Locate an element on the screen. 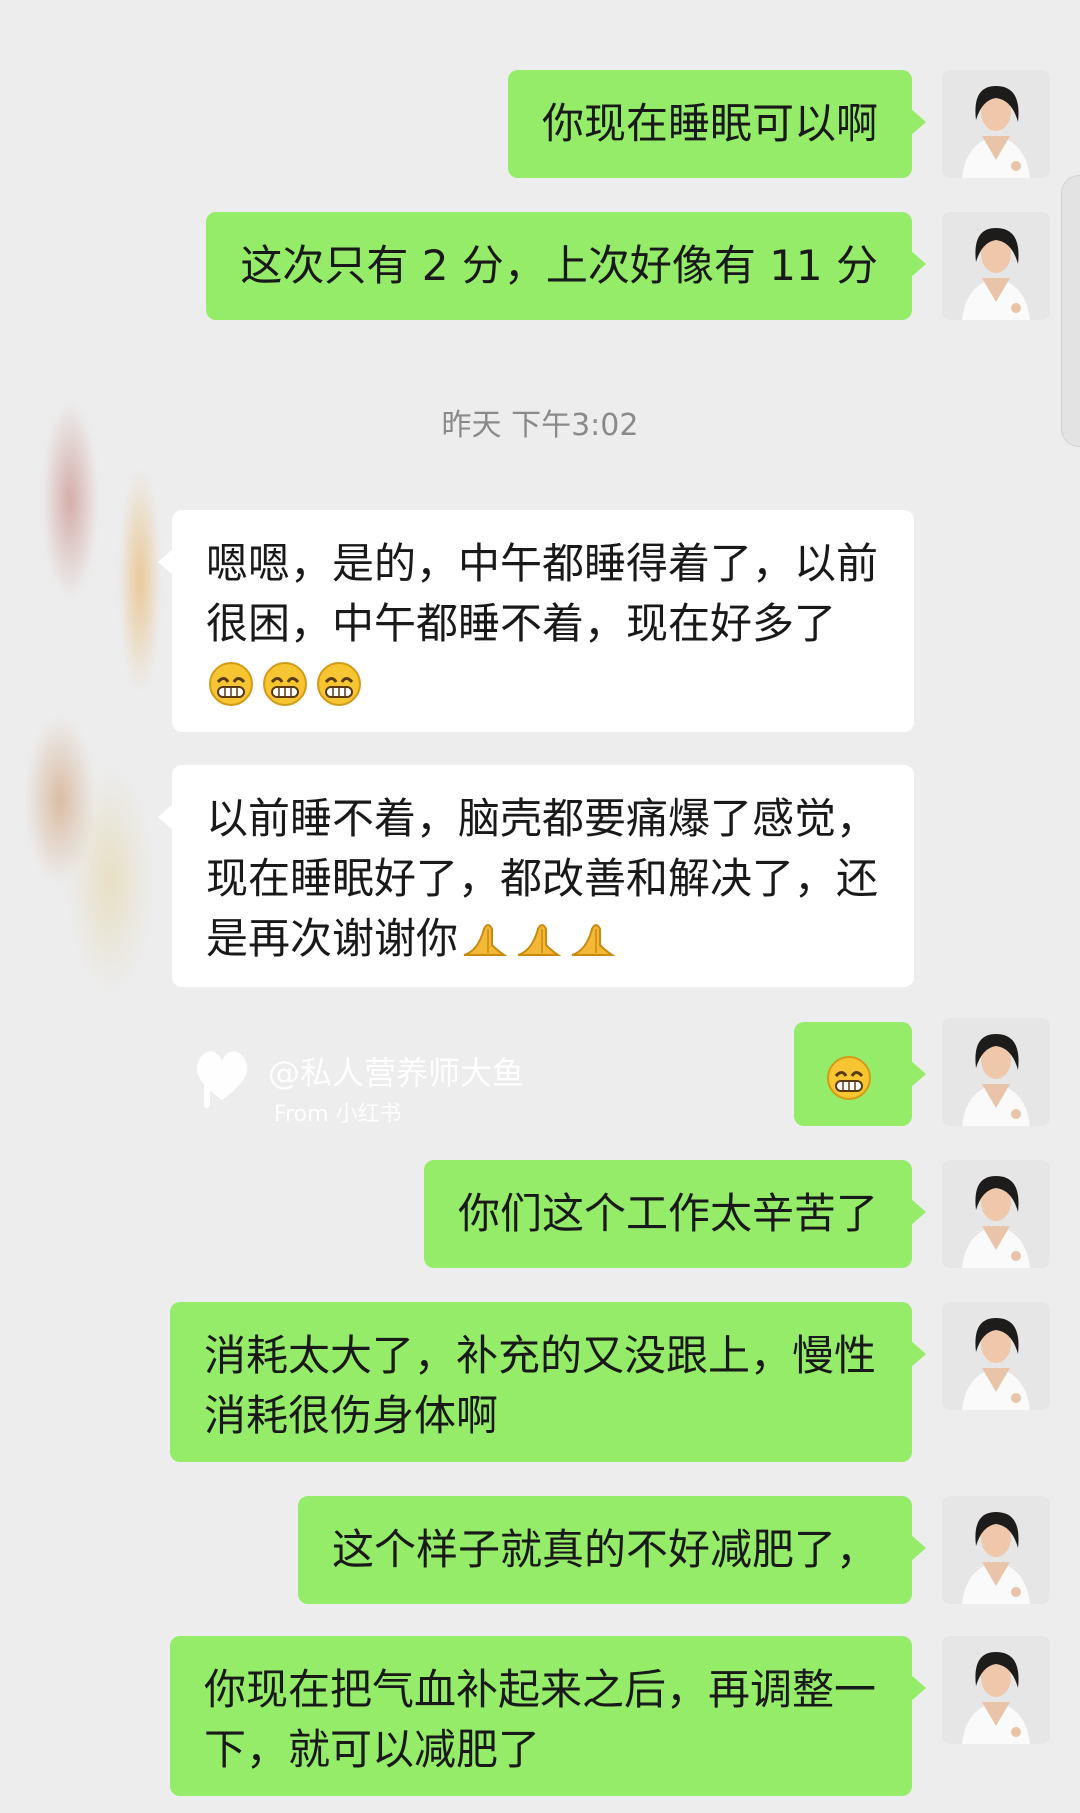  message-text: 这次只有 2 分，上次好像有 11 分 is located at coordinates (559, 265).